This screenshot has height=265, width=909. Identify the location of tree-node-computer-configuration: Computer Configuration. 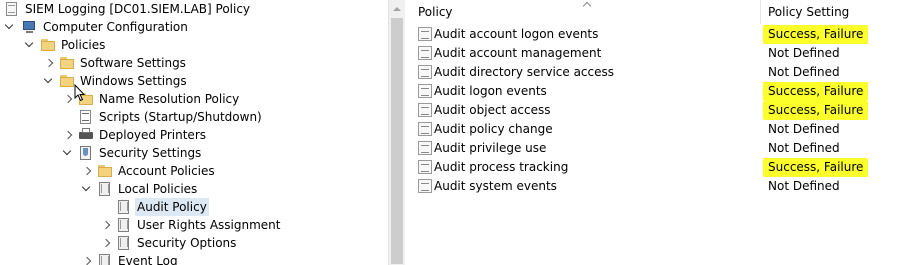
(190, 27).